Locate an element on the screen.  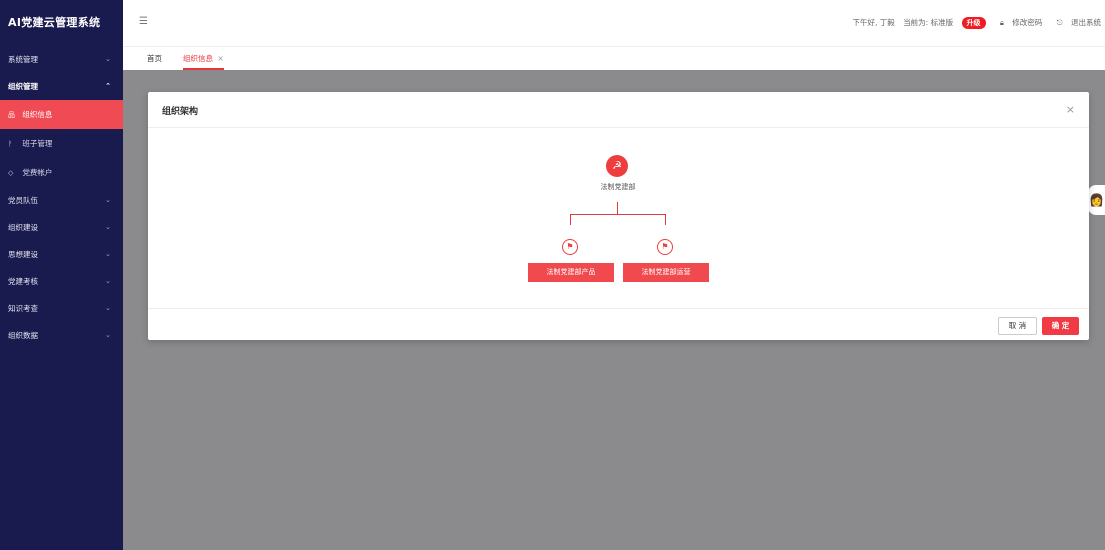
tab-org-info: 组织信息 × is located at coordinates (203, 61).